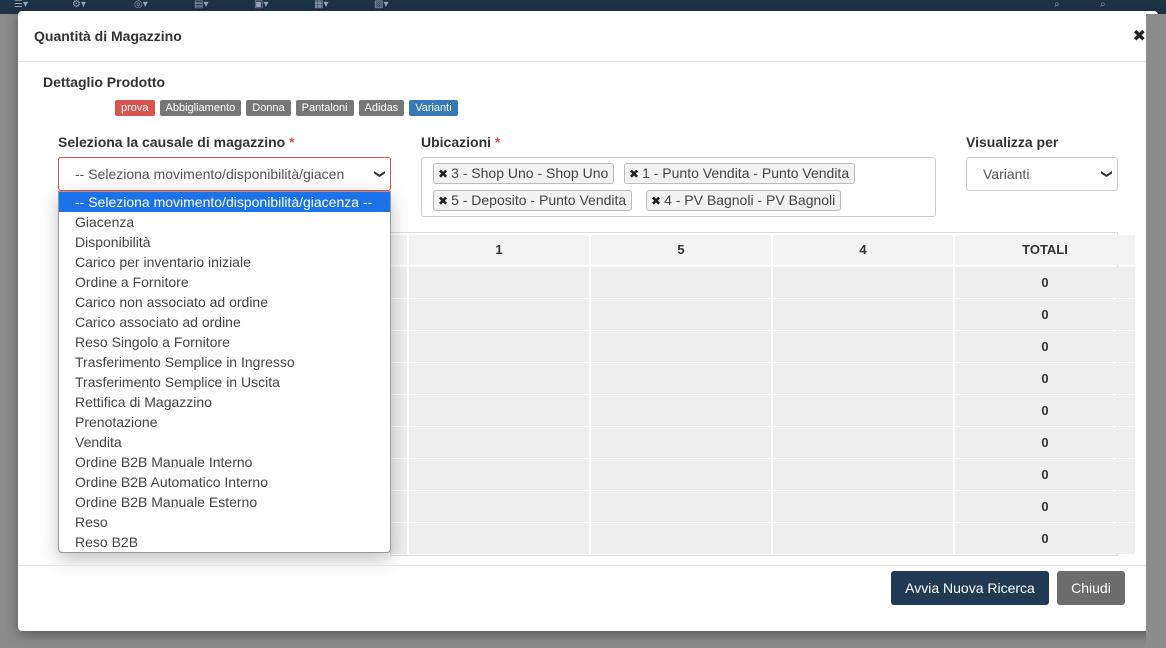 Image resolution: width=1166 pixels, height=648 pixels. Describe the element at coordinates (1012, 142) in the screenshot. I see `visualizza-label: Visualizza per` at that location.